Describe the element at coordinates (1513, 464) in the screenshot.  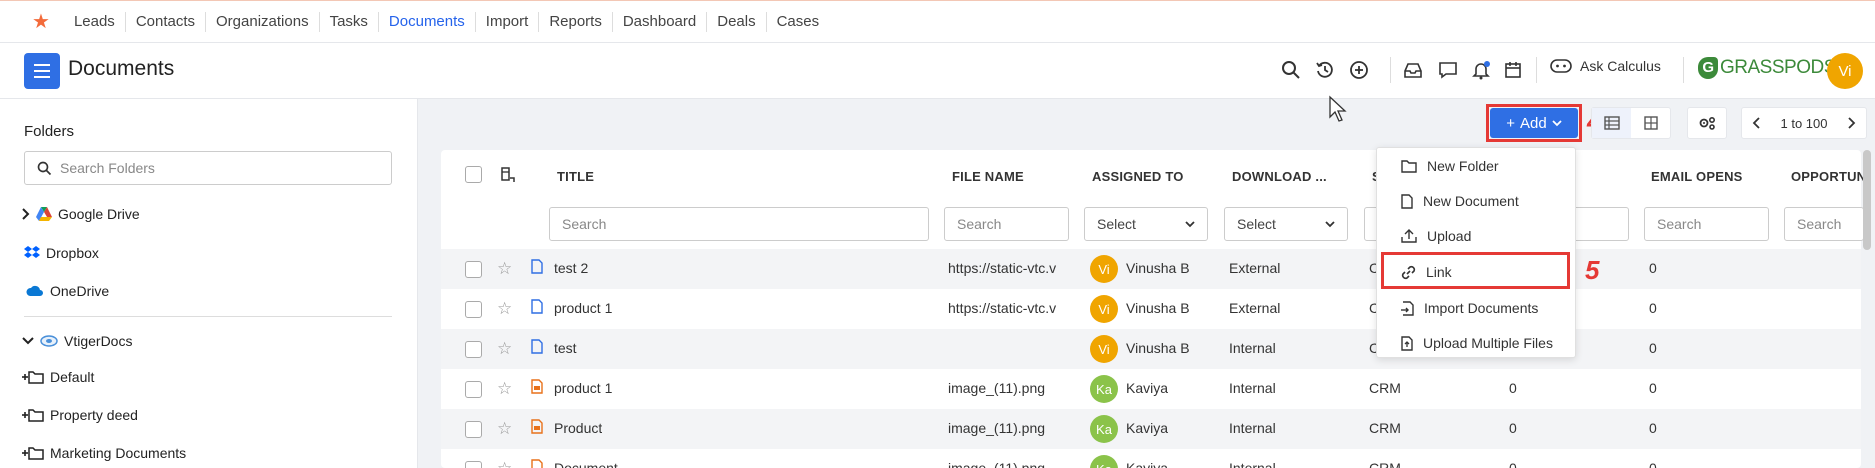
I see `row-views: 0` at that location.